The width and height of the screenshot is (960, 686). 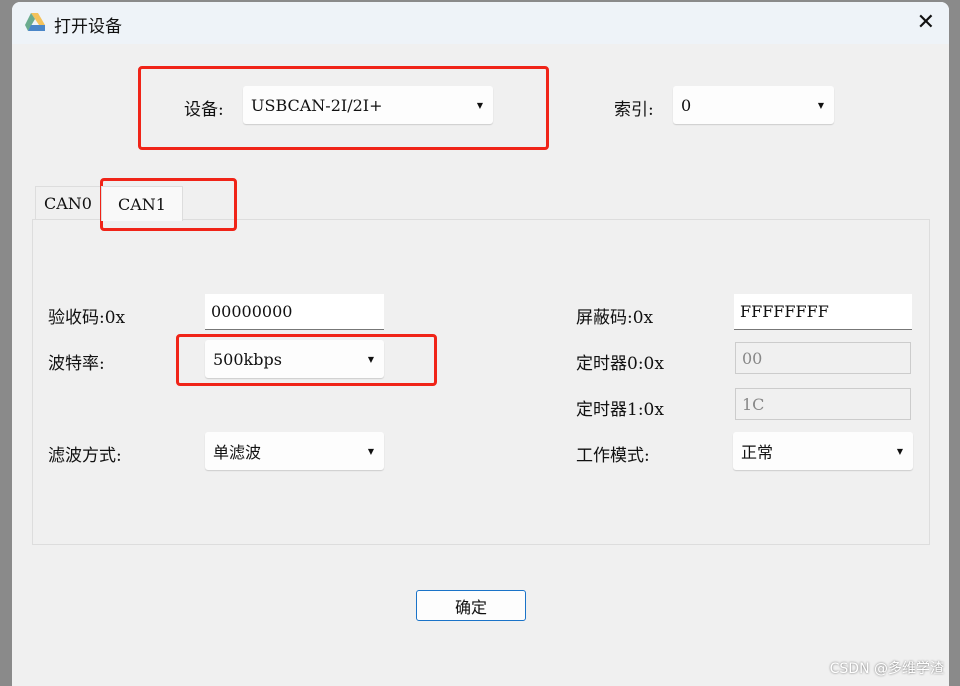 I want to click on device-select: USBCAN-2I/2I+ ▼, so click(x=368, y=105).